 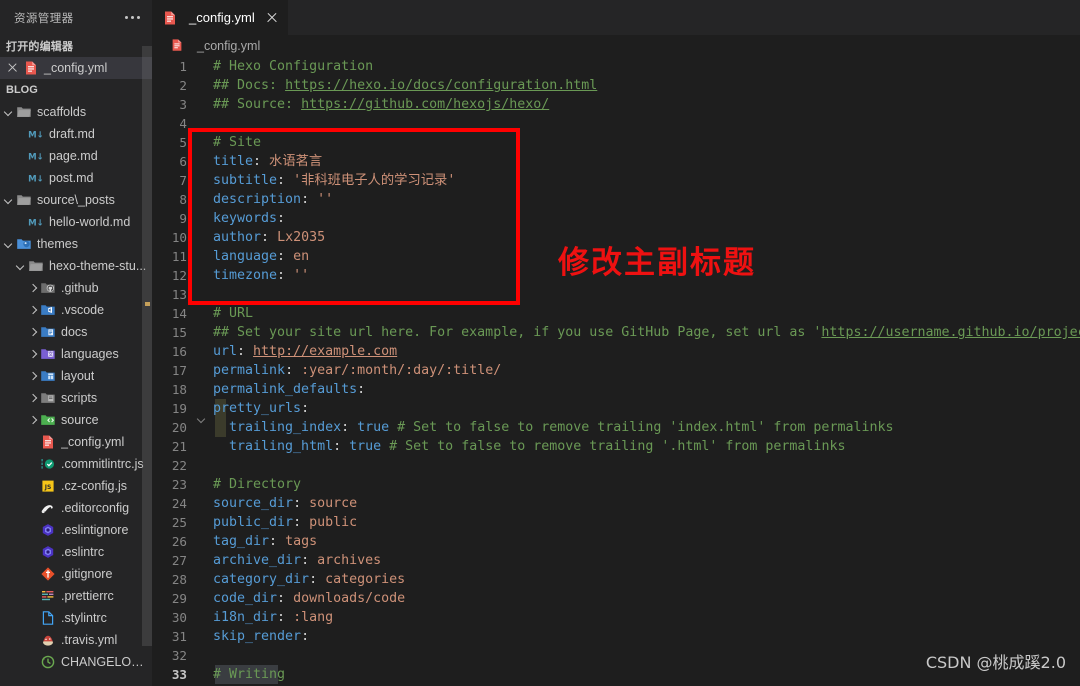 I want to click on code-line-5: 5 # Site, so click(x=616, y=142).